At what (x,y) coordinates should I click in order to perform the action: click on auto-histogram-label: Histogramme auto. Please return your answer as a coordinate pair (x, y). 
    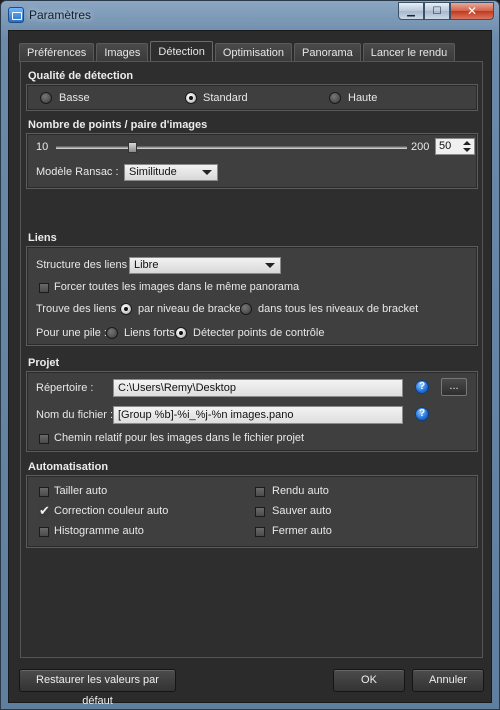
    Looking at the image, I should click on (99, 531).